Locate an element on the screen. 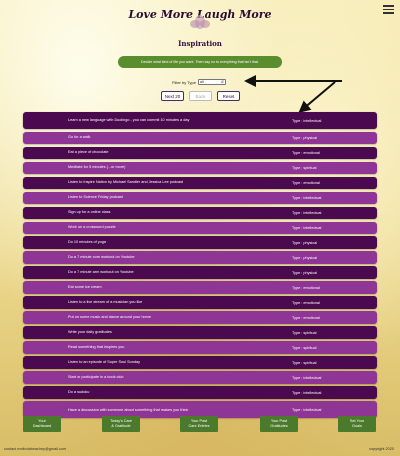  list-item-text: Meditate for 5 minutes (...or more) is located at coordinates (97, 167).